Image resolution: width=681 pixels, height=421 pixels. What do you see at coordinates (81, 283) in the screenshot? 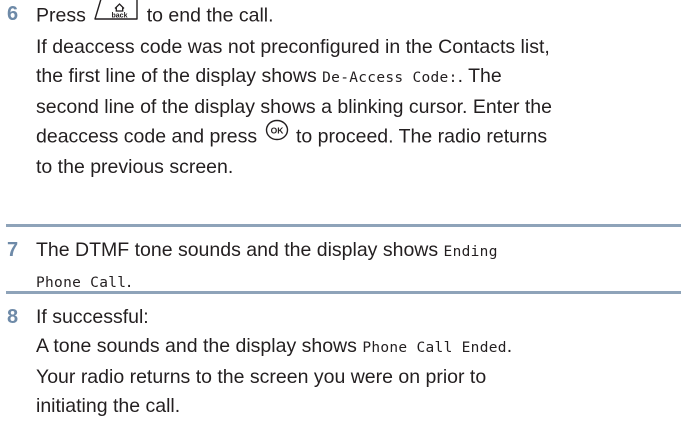
I see `display-code: Phone Call` at bounding box center [81, 283].